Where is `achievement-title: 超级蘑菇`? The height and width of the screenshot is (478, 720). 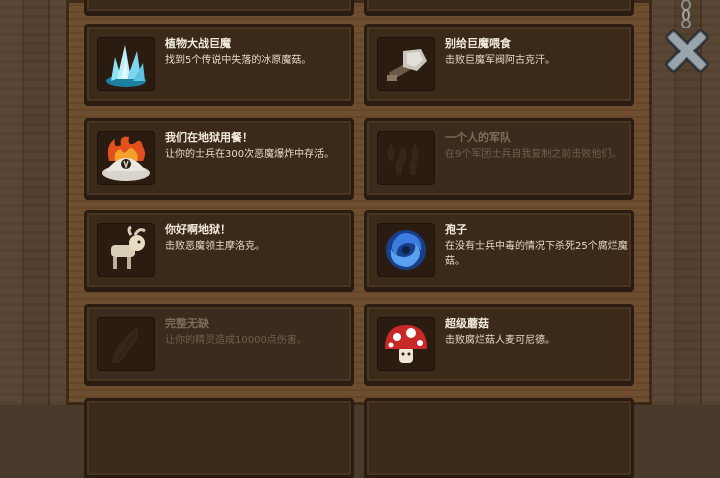 achievement-title: 超级蘑菇 is located at coordinates (467, 323).